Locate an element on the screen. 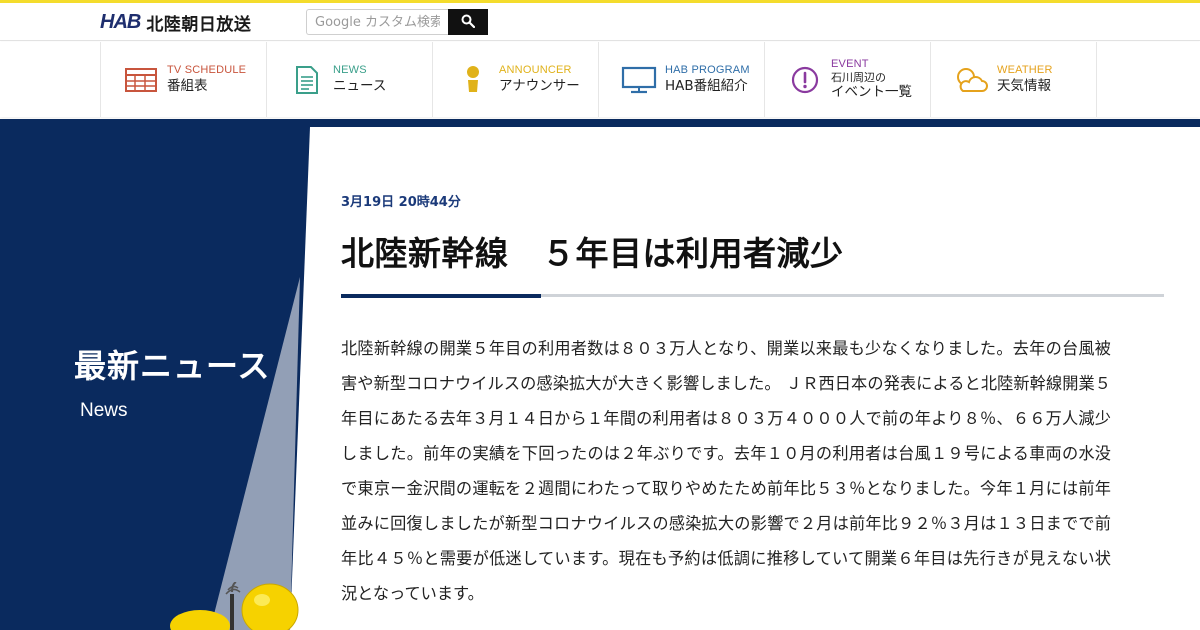  nav-label-ja: HAB番組紹介 is located at coordinates (706, 86).